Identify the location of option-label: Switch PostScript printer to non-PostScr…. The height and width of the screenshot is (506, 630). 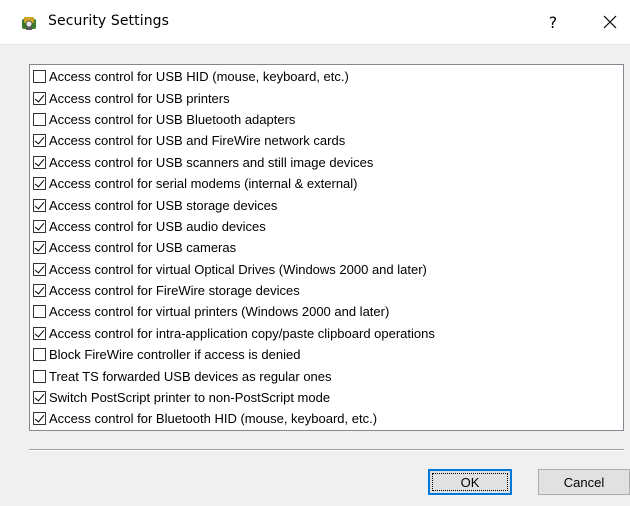
(190, 398).